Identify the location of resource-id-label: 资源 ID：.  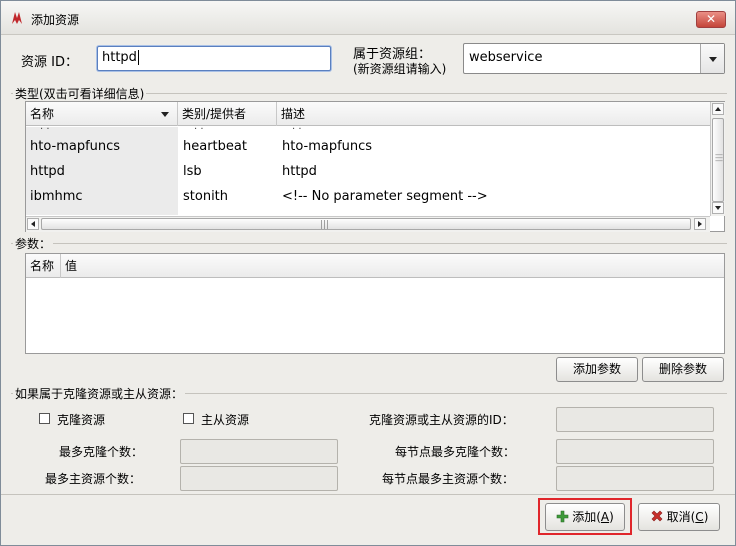
(49, 62).